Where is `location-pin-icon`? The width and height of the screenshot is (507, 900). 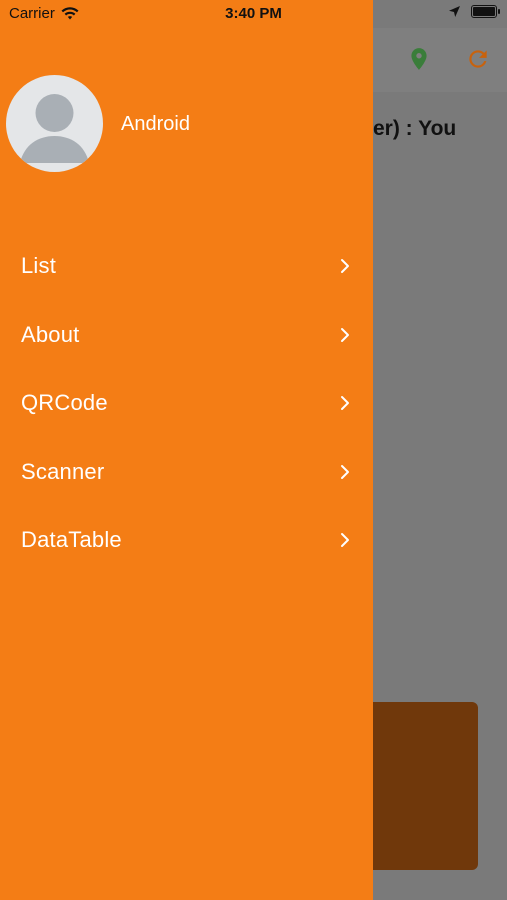
location-pin-icon is located at coordinates (419, 59).